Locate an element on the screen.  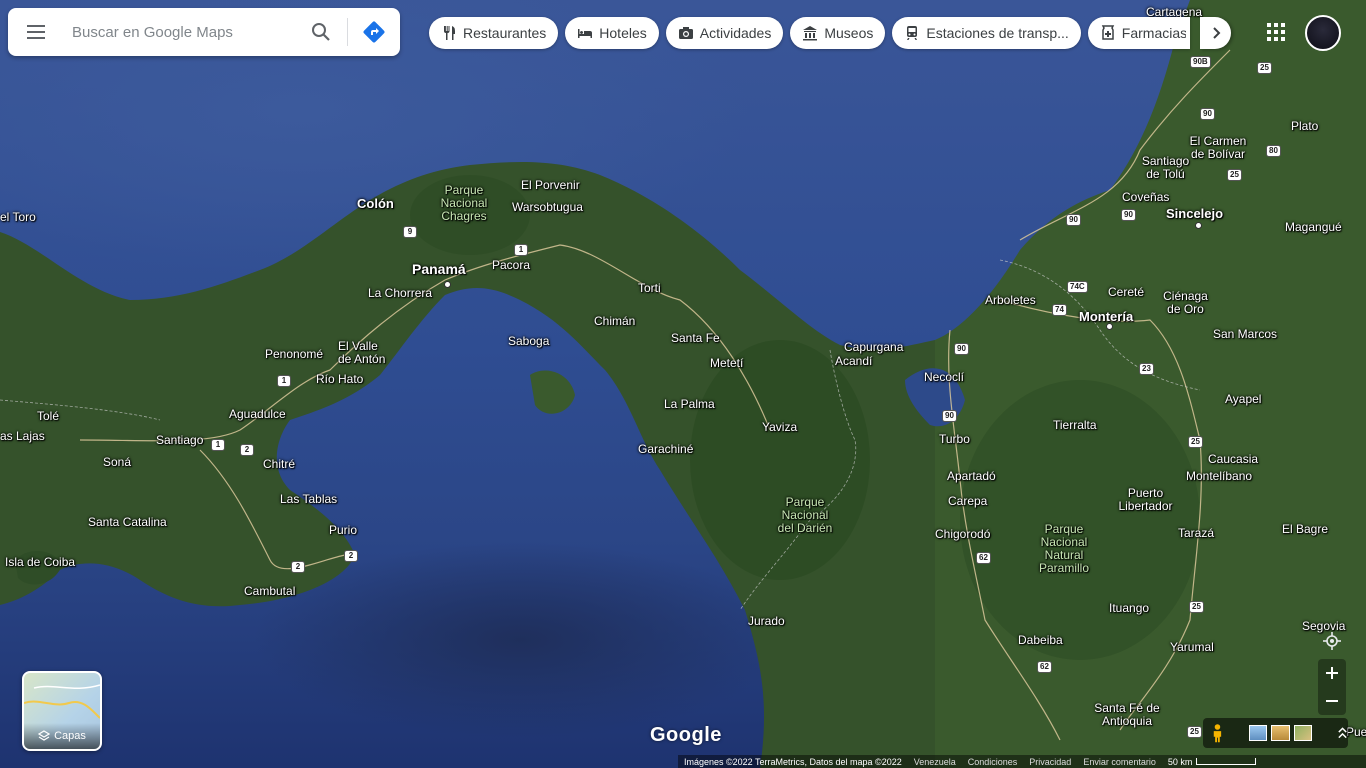
chevron-right-icon is located at coordinates (1216, 33).